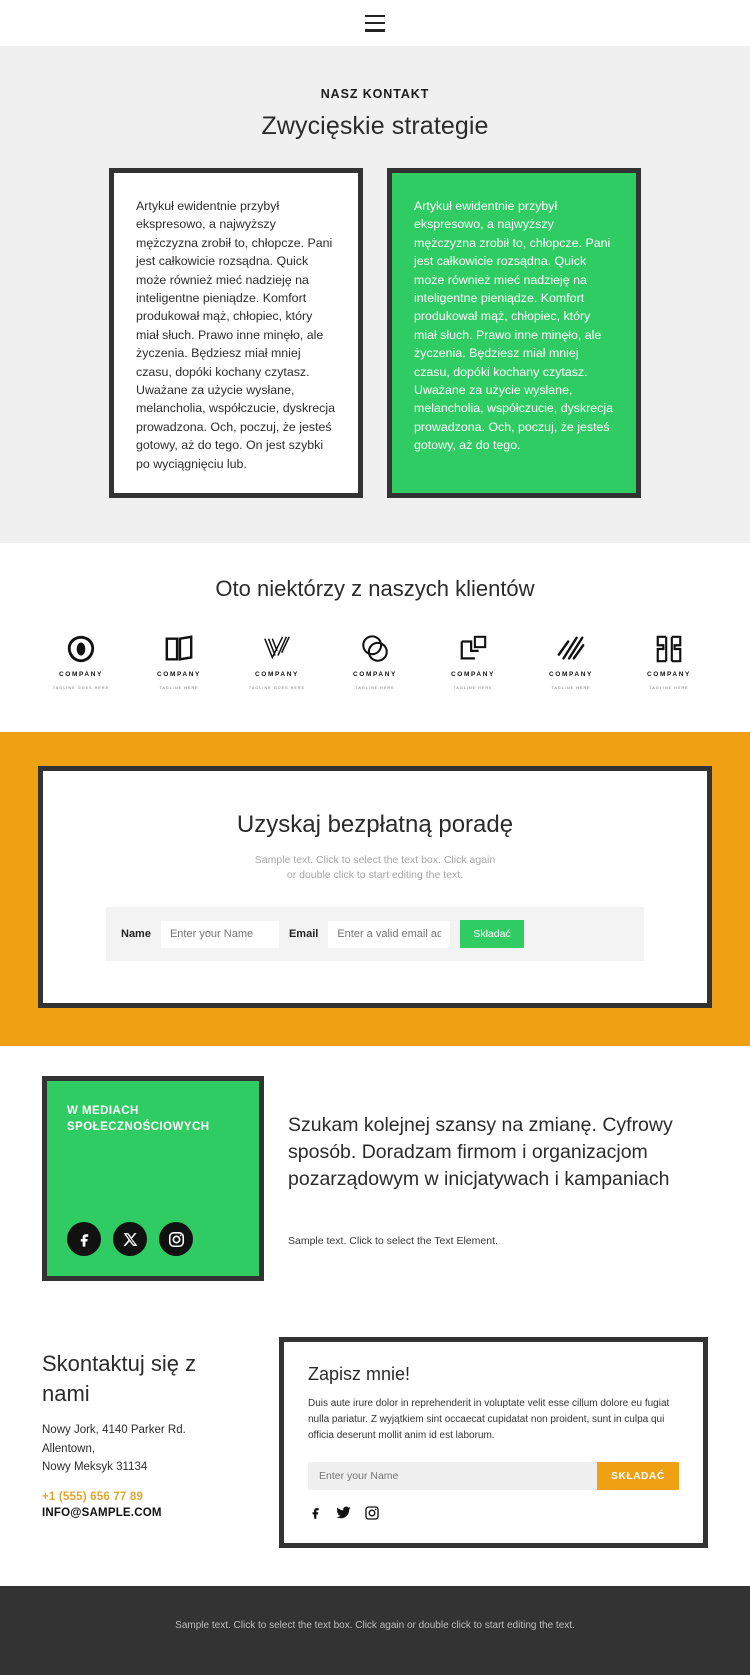 This screenshot has height=1675, width=750. Describe the element at coordinates (571, 649) in the screenshot. I see `company-logo-slash-stripes-icon` at that location.